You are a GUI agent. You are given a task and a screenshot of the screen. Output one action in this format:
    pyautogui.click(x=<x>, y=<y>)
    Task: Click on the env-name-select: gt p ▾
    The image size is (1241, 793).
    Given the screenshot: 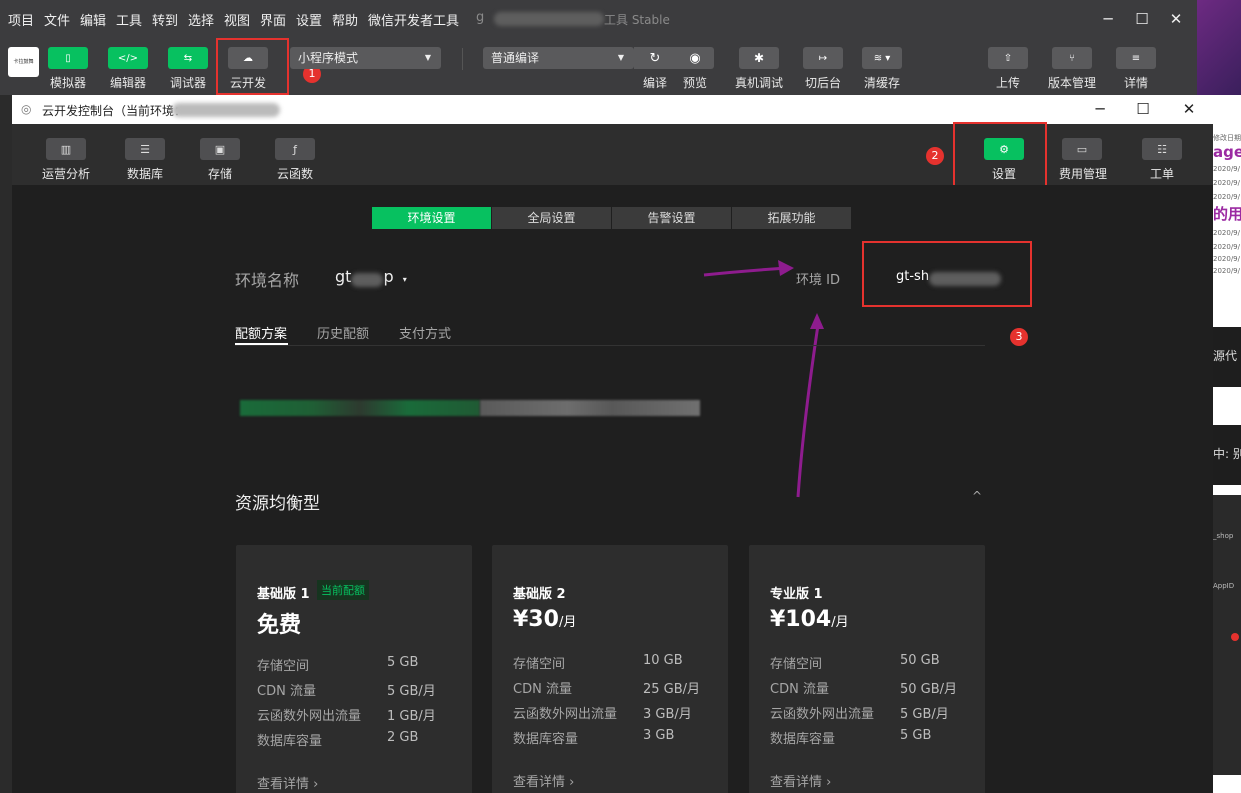 What is the action you would take?
    pyautogui.click(x=371, y=277)
    